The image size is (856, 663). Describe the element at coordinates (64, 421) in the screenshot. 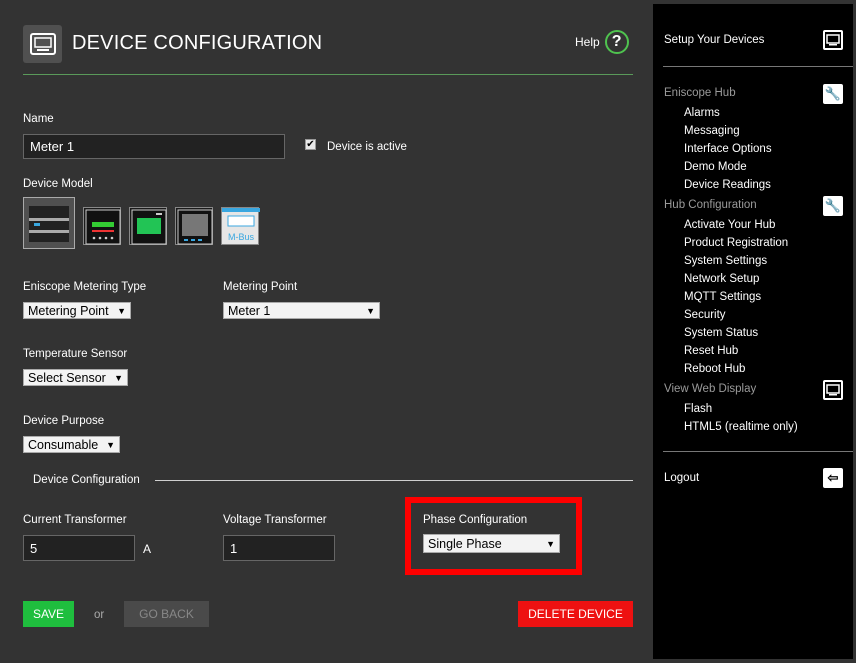

I see `device-purpose-label: Device Purpose` at that location.